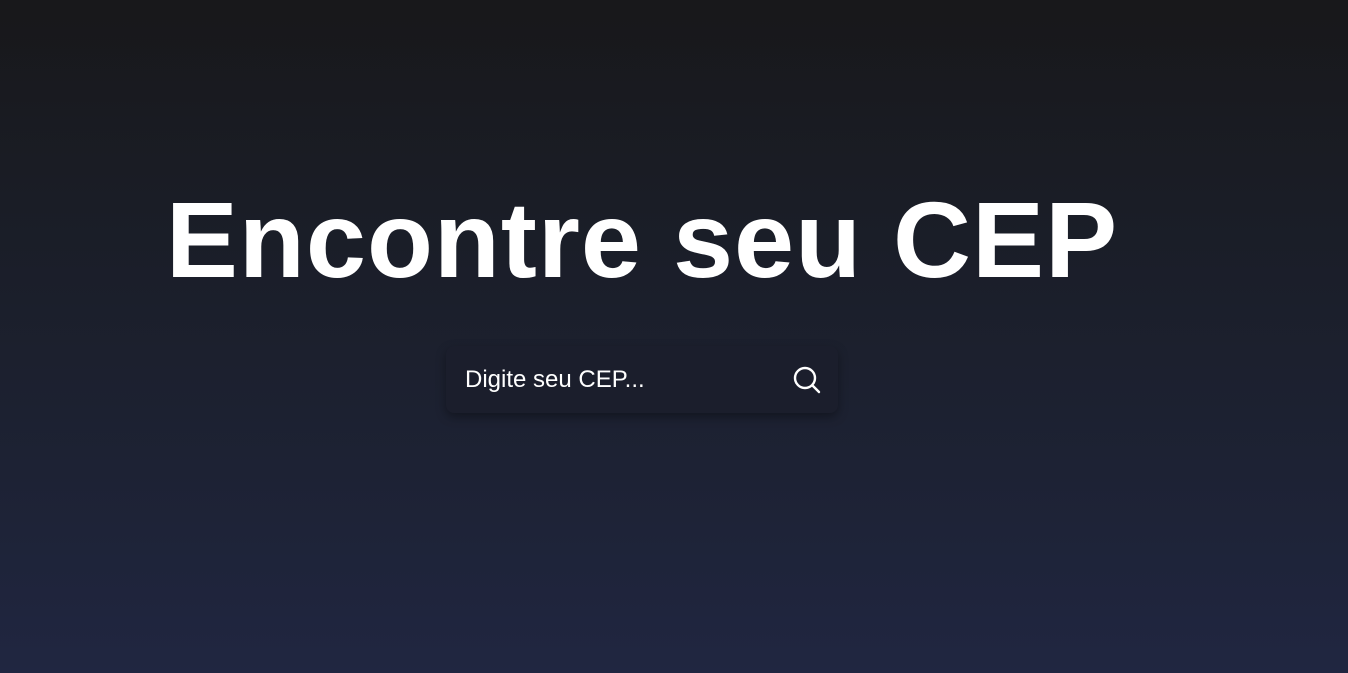 This screenshot has height=673, width=1348. Describe the element at coordinates (674, 35) in the screenshot. I see `background-fade` at that location.